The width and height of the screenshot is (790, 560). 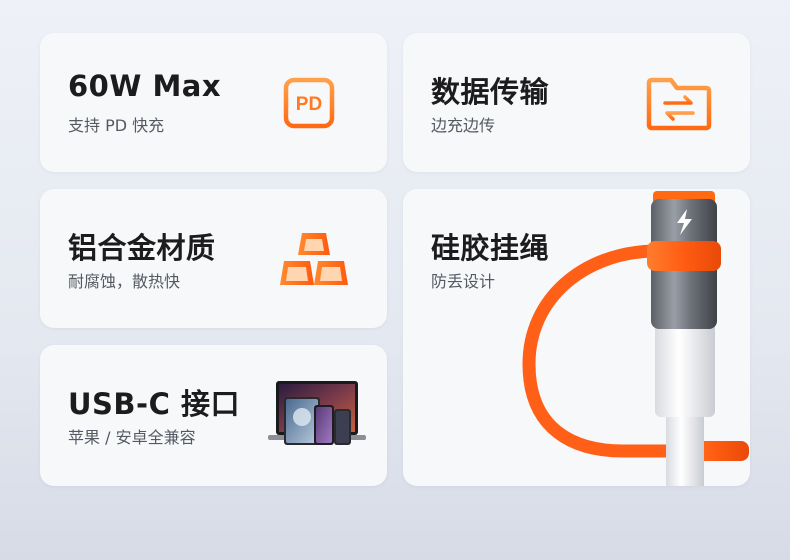 What do you see at coordinates (154, 404) in the screenshot?
I see `card-title: USB-C 接口` at bounding box center [154, 404].